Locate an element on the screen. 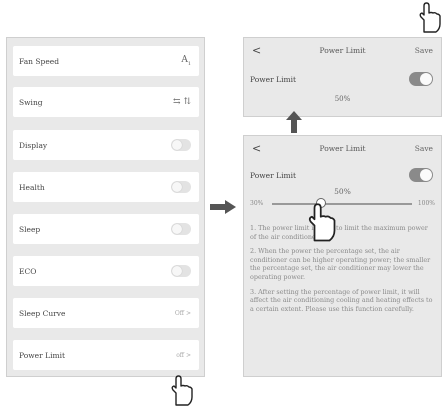  hand-pointer-slider-icon is located at coordinates (322, 222).